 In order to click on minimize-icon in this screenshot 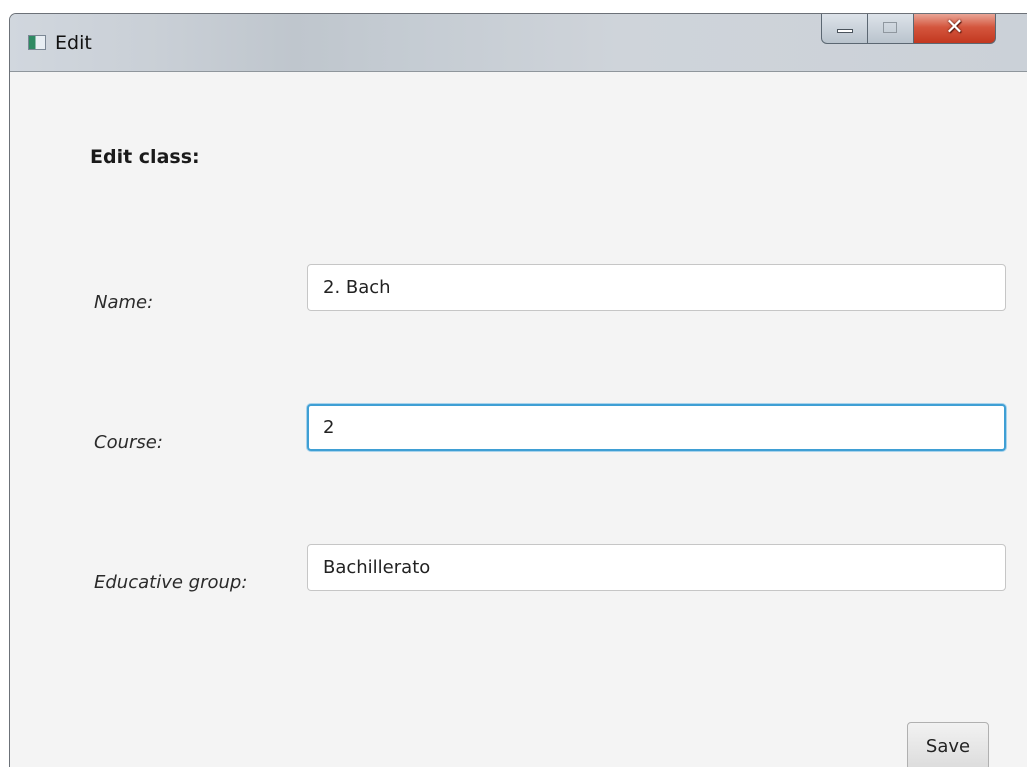, I will do `click(845, 31)`.